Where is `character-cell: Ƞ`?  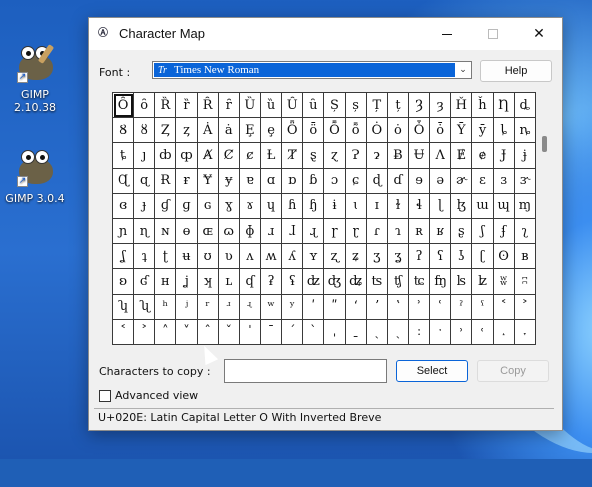
character-cell: Ƞ is located at coordinates (503, 105).